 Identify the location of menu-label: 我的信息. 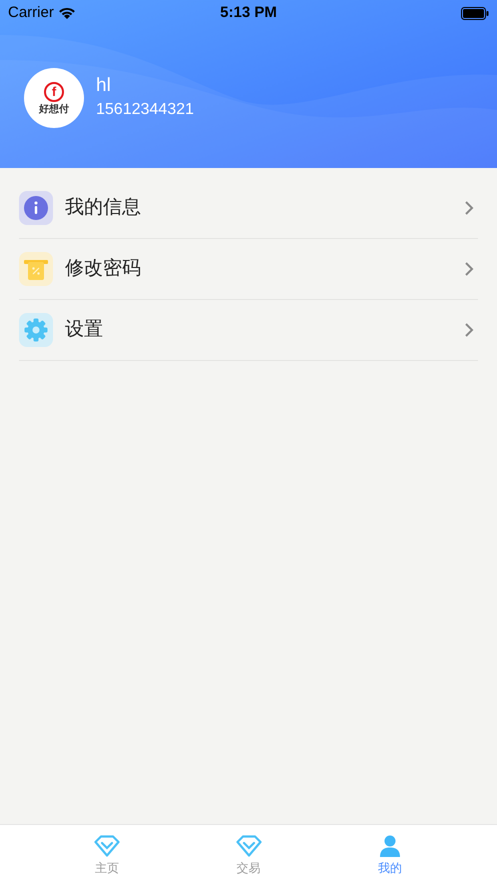
(103, 208).